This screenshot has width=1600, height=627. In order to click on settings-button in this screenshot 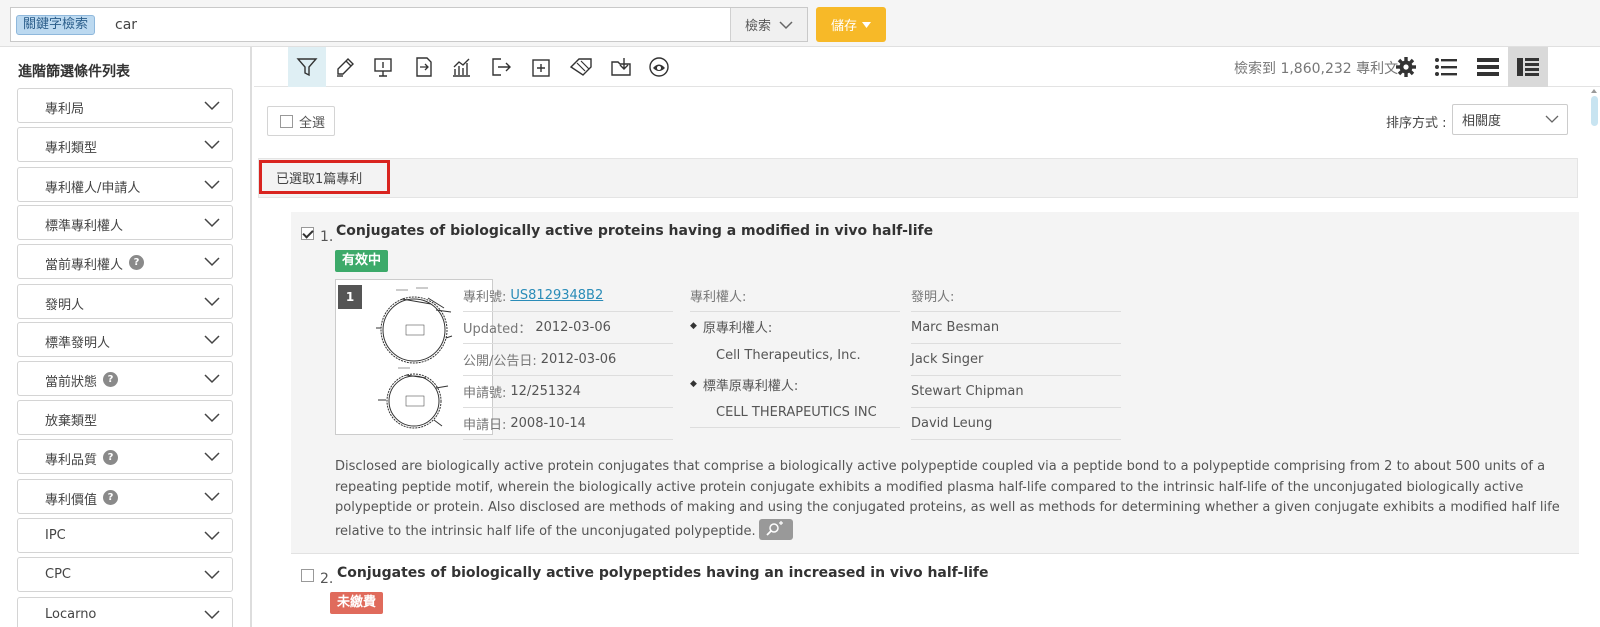, I will do `click(1406, 67)`.